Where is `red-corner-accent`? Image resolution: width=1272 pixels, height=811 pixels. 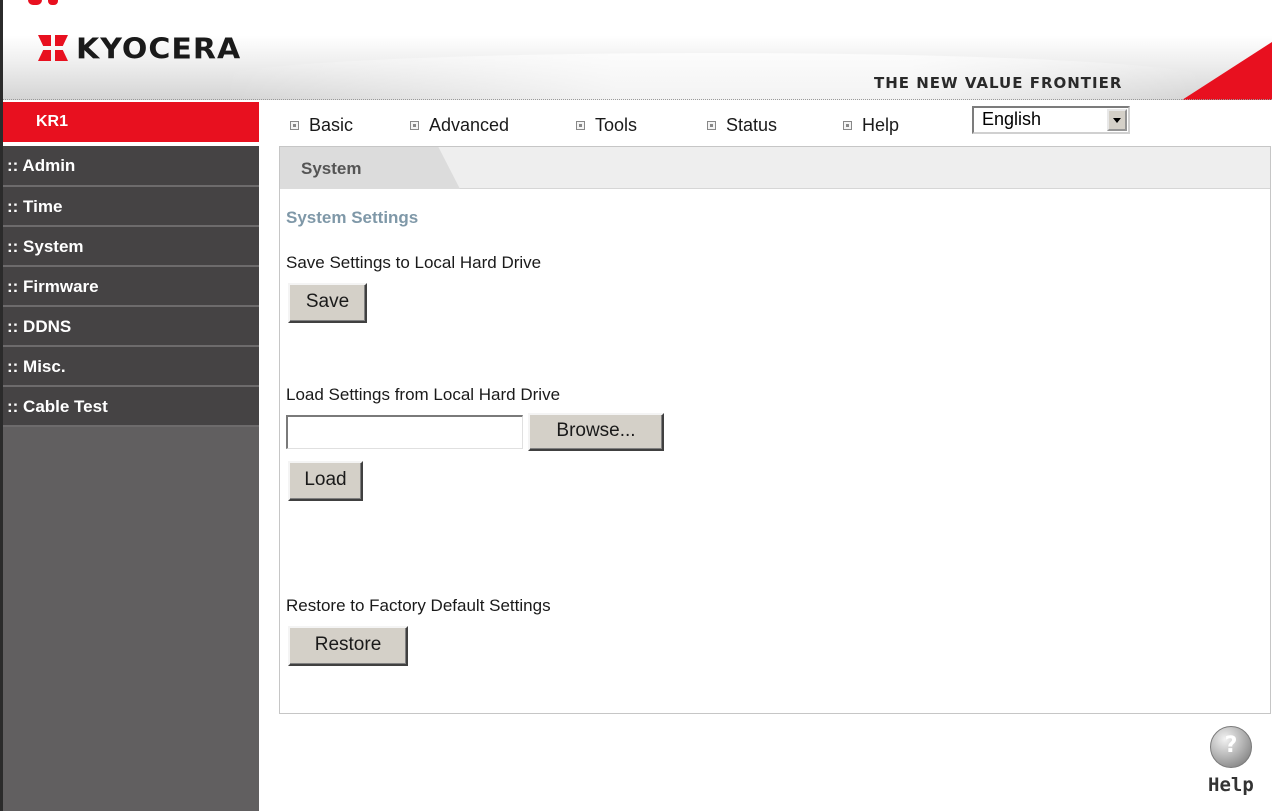 red-corner-accent is located at coordinates (1227, 71).